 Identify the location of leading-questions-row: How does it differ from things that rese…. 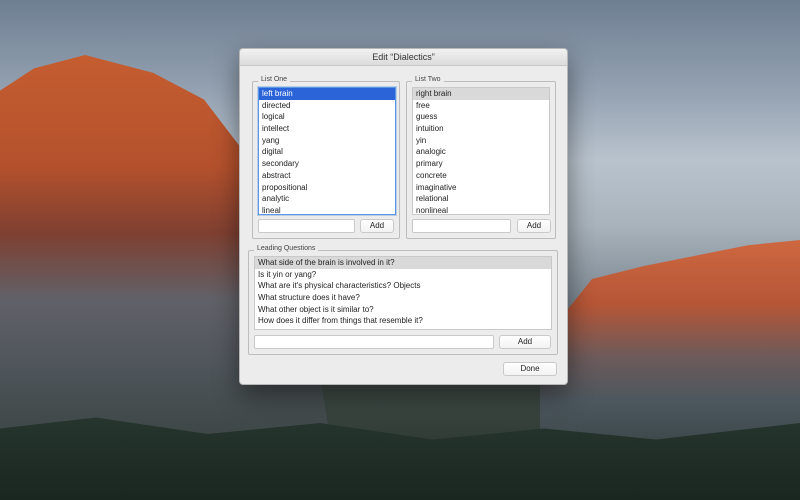
(403, 321).